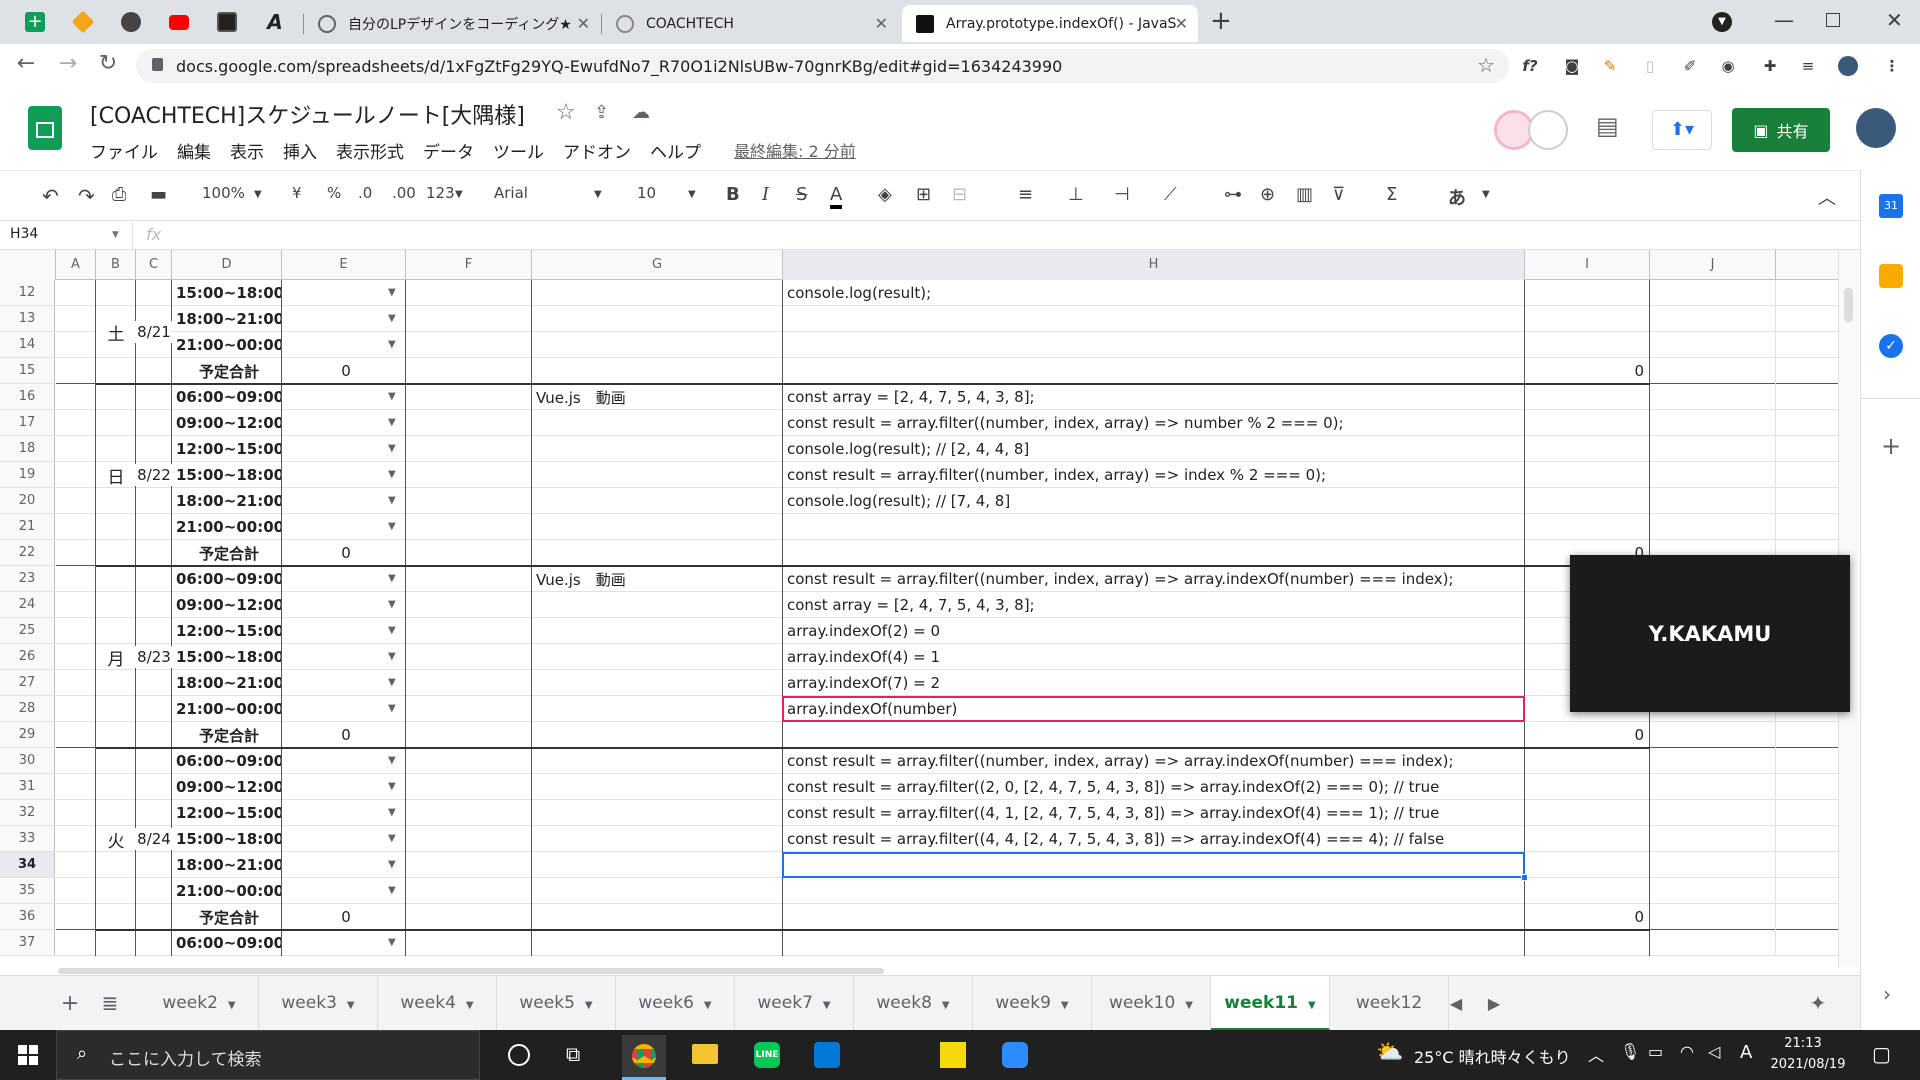 This screenshot has width=1920, height=1080. What do you see at coordinates (124, 150) in the screenshot?
I see `menu-file: ファイル` at bounding box center [124, 150].